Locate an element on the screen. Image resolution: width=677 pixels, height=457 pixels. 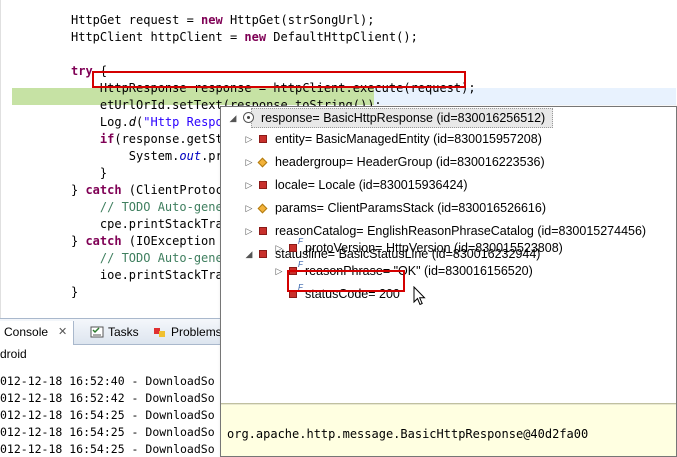
code-token: HttpClient httpClient = is located at coordinates (158, 37).